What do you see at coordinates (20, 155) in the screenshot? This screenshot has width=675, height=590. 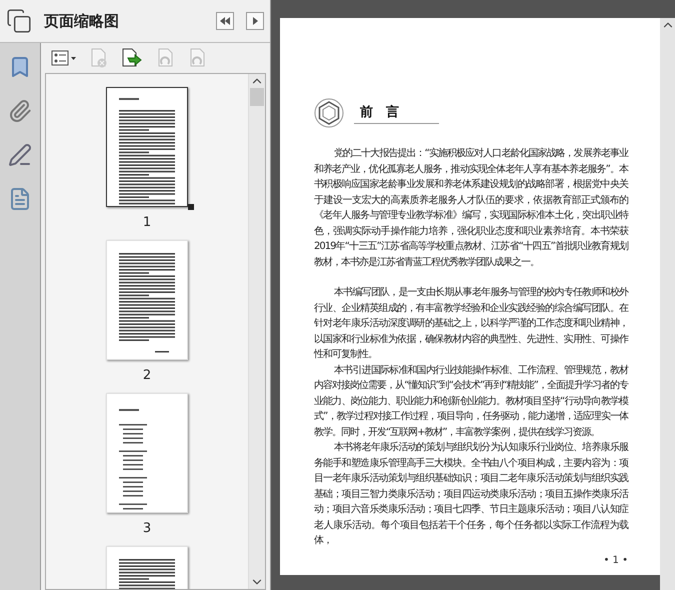 I see `signature-icon` at bounding box center [20, 155].